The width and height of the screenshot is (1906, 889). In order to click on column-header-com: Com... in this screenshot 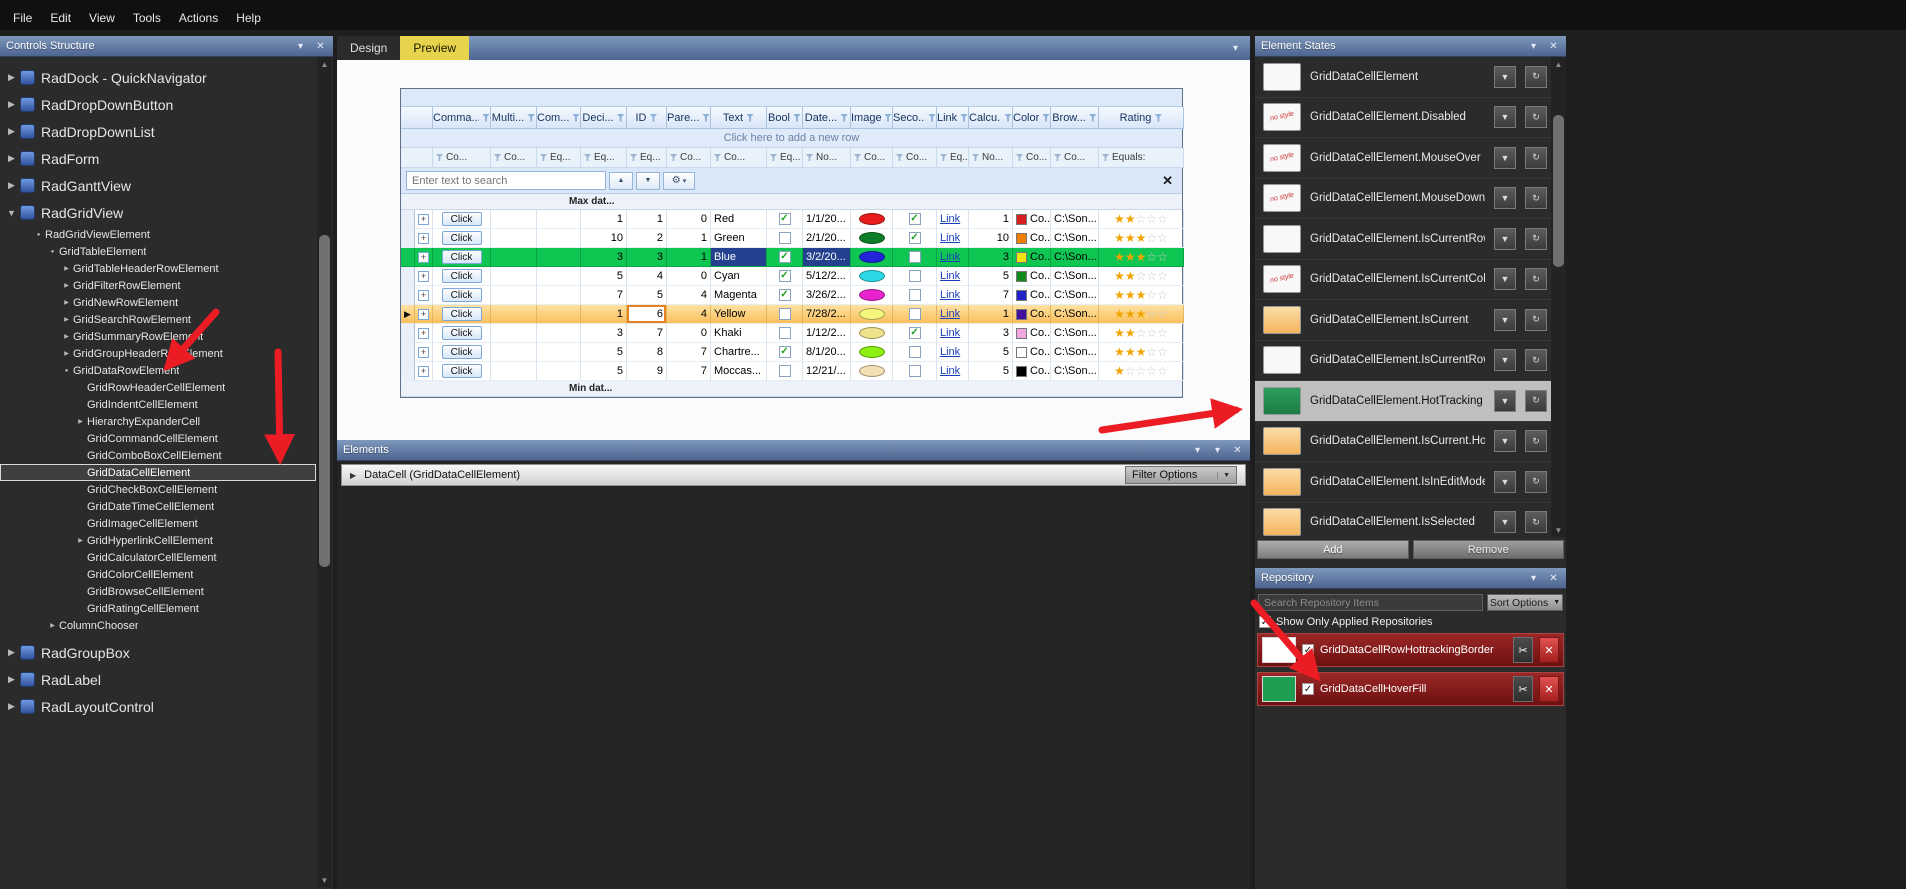, I will do `click(559, 118)`.